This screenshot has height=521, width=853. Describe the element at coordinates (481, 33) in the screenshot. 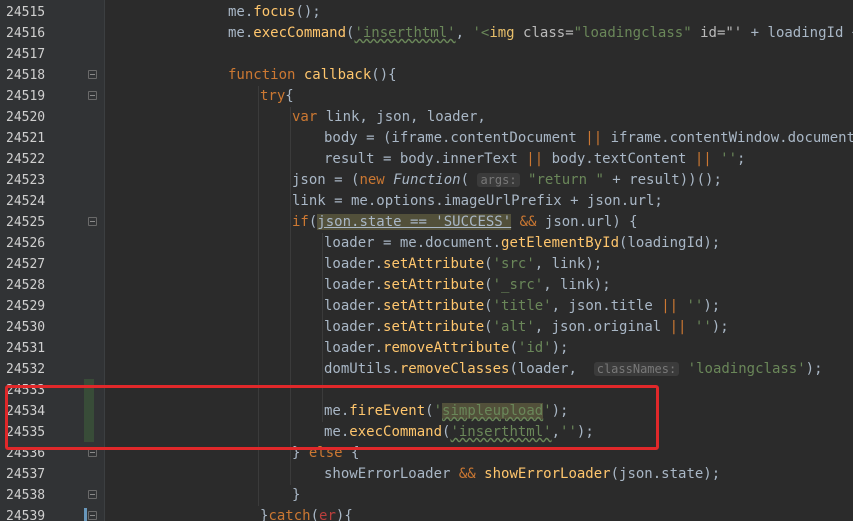

I see `code-token: '<` at that location.